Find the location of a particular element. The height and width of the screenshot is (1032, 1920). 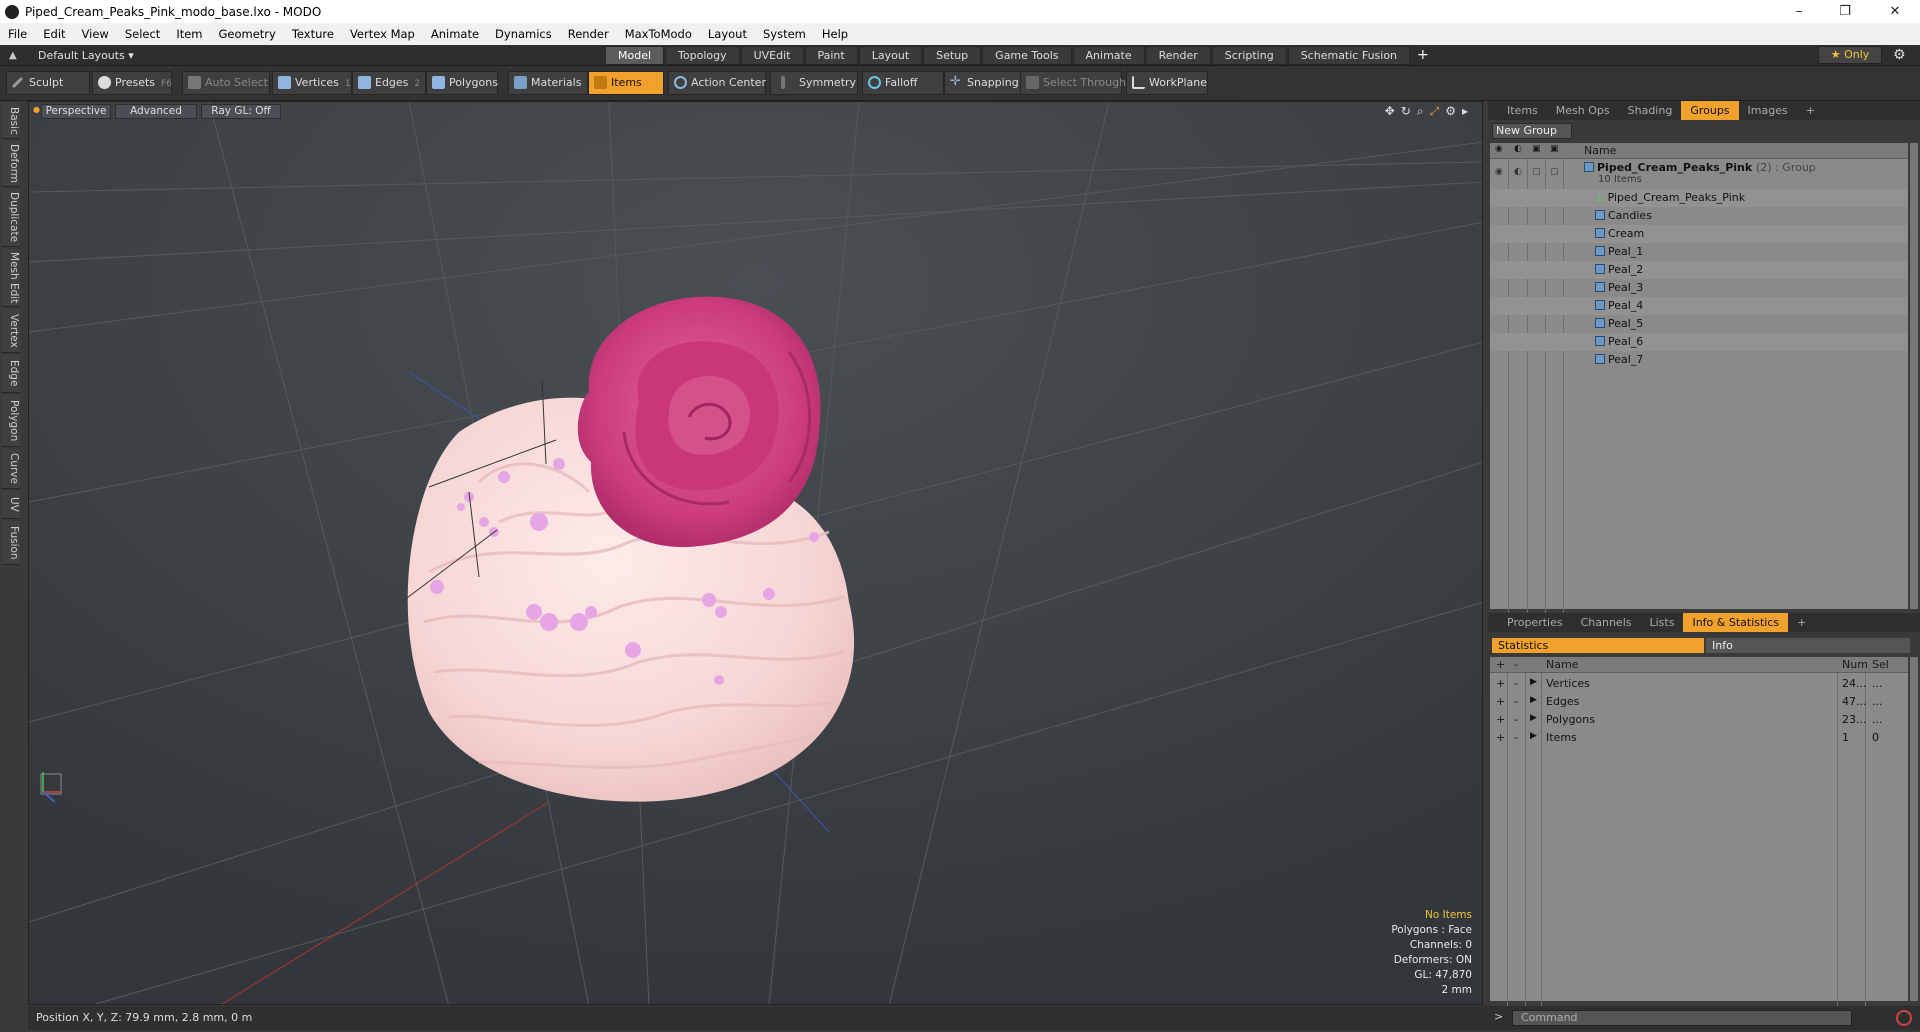

view-mode-button: Perspective is located at coordinates (76, 111).